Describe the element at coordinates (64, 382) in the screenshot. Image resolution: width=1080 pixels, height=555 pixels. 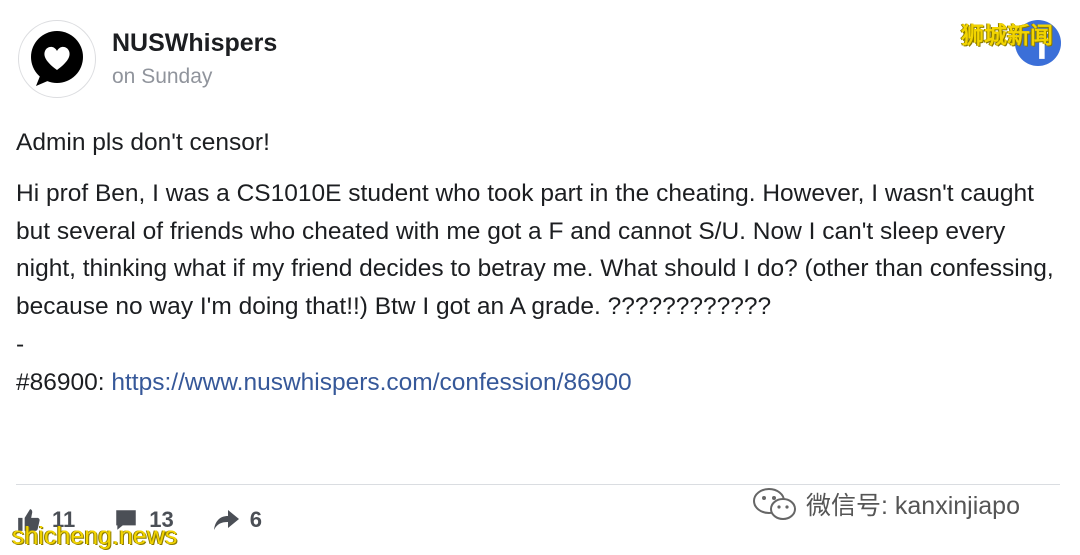
I see `confession-number: #86900:` at that location.